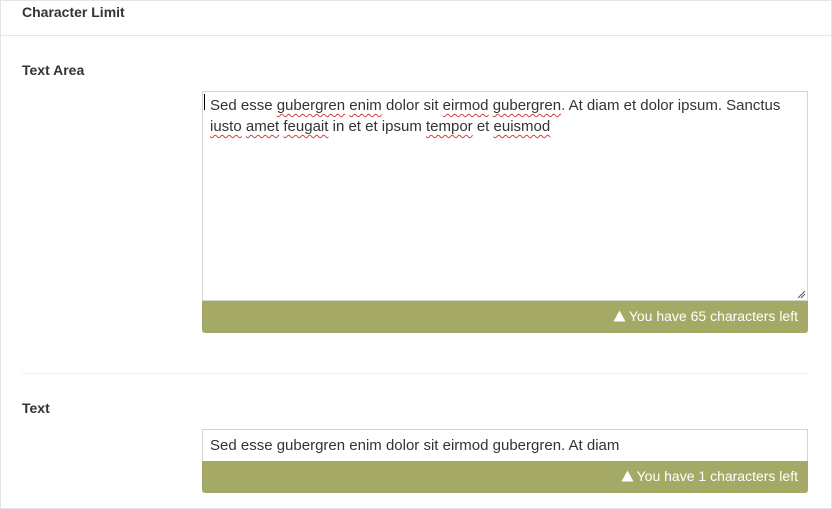  Describe the element at coordinates (801, 294) in the screenshot. I see `resize-handle-icon` at that location.